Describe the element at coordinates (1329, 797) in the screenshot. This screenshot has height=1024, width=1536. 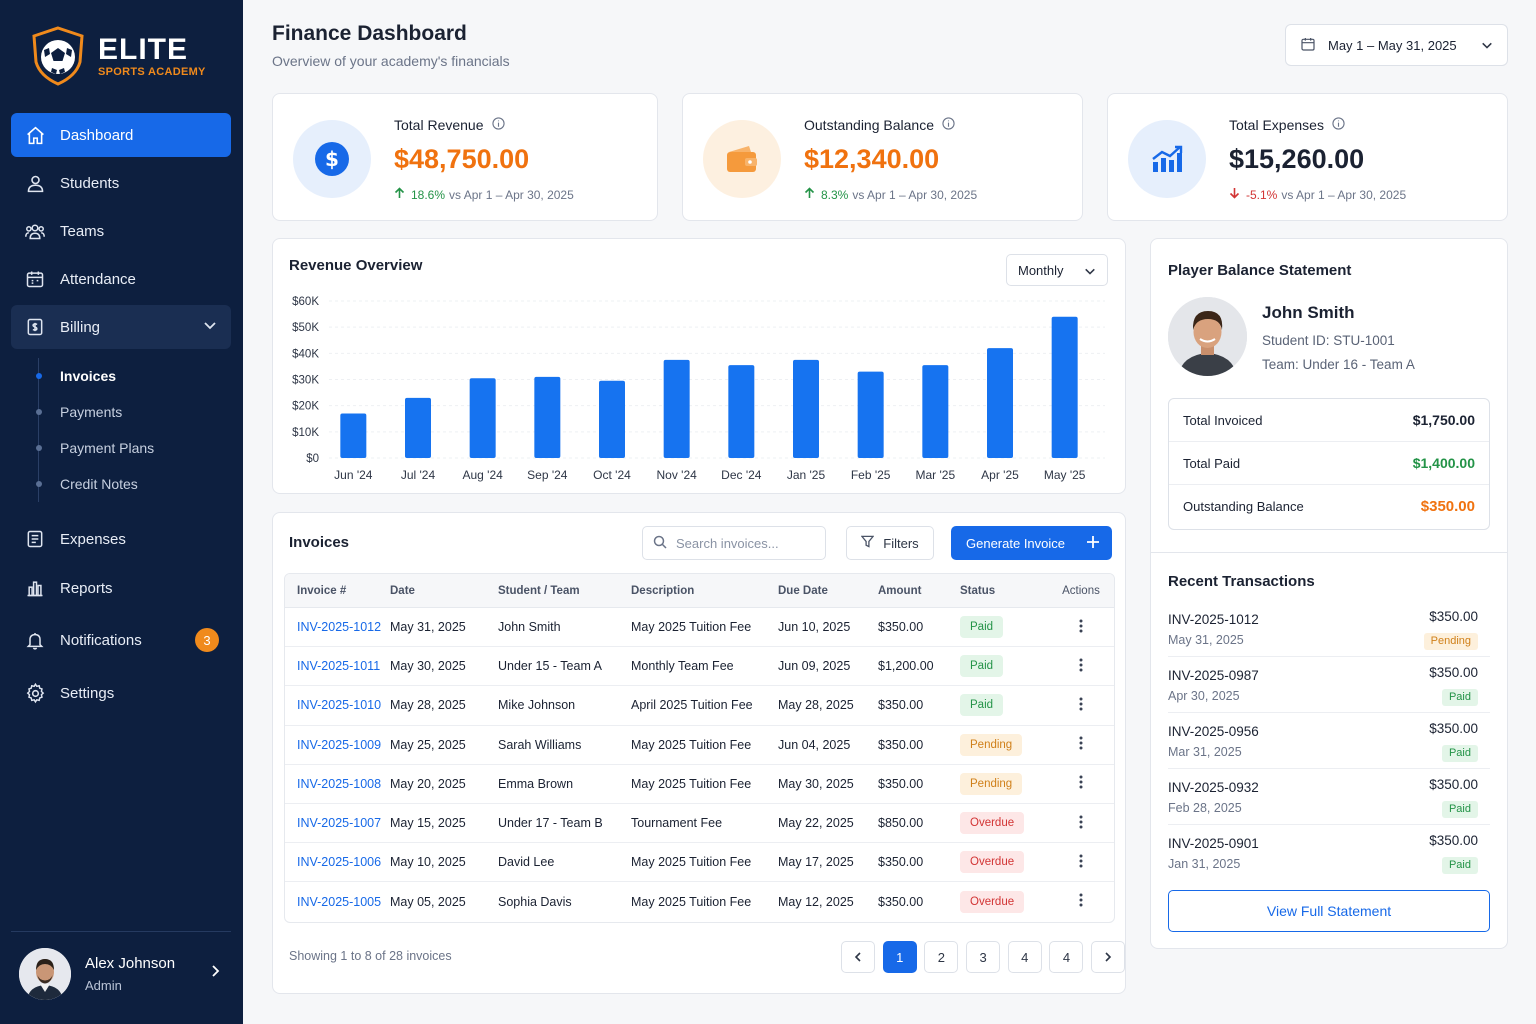
I see `transaction-item: INV-2025-0932 Feb 28, 2025 $350.00 Paid` at that location.